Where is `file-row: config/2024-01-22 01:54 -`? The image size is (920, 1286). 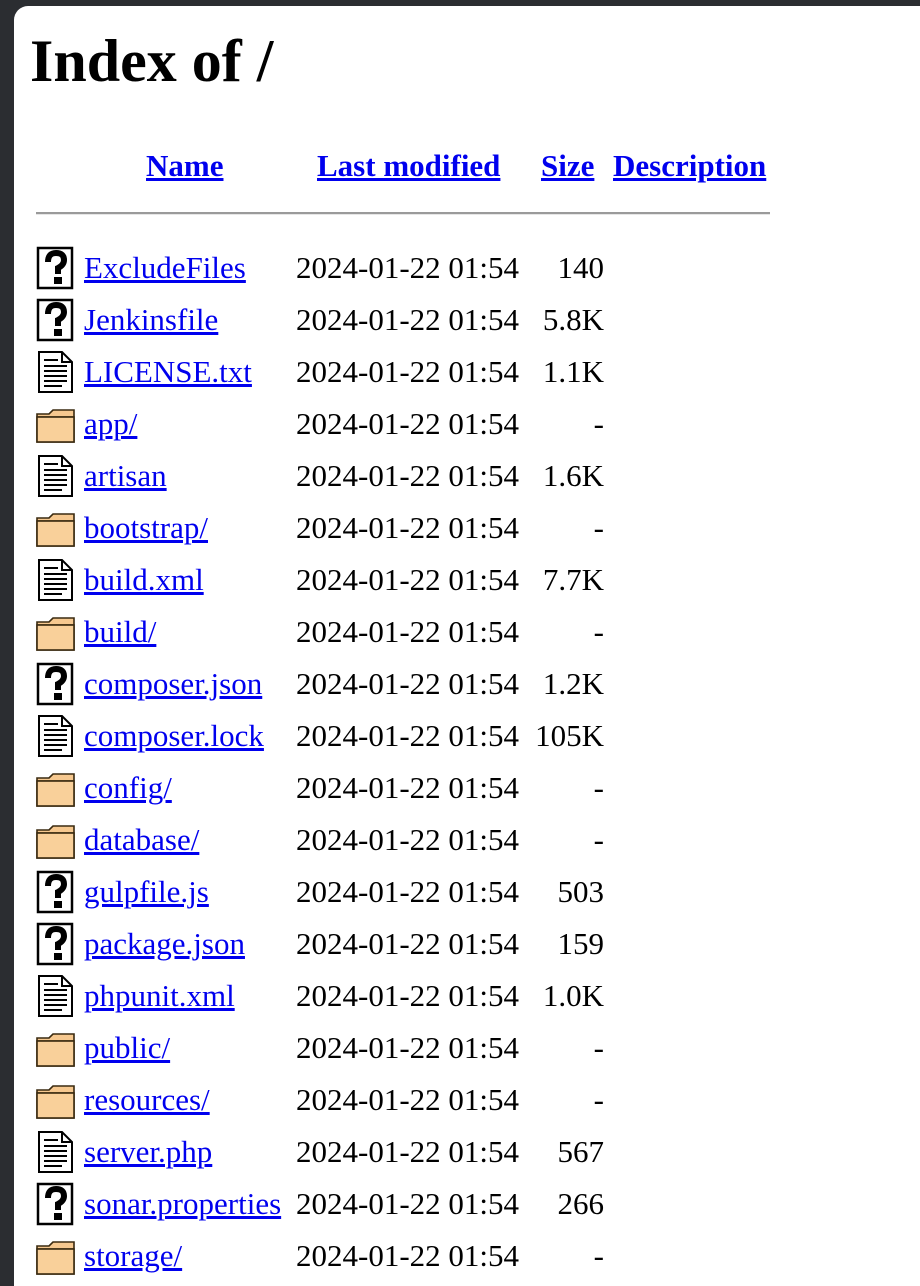 file-row: config/2024-01-22 01:54 - is located at coordinates (467, 788).